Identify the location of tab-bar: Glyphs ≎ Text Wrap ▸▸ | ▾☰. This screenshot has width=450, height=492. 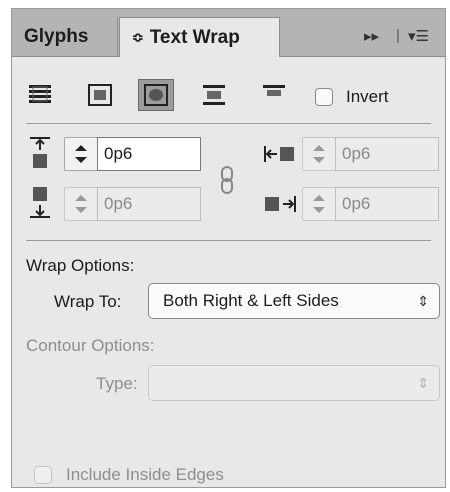
(228, 33).